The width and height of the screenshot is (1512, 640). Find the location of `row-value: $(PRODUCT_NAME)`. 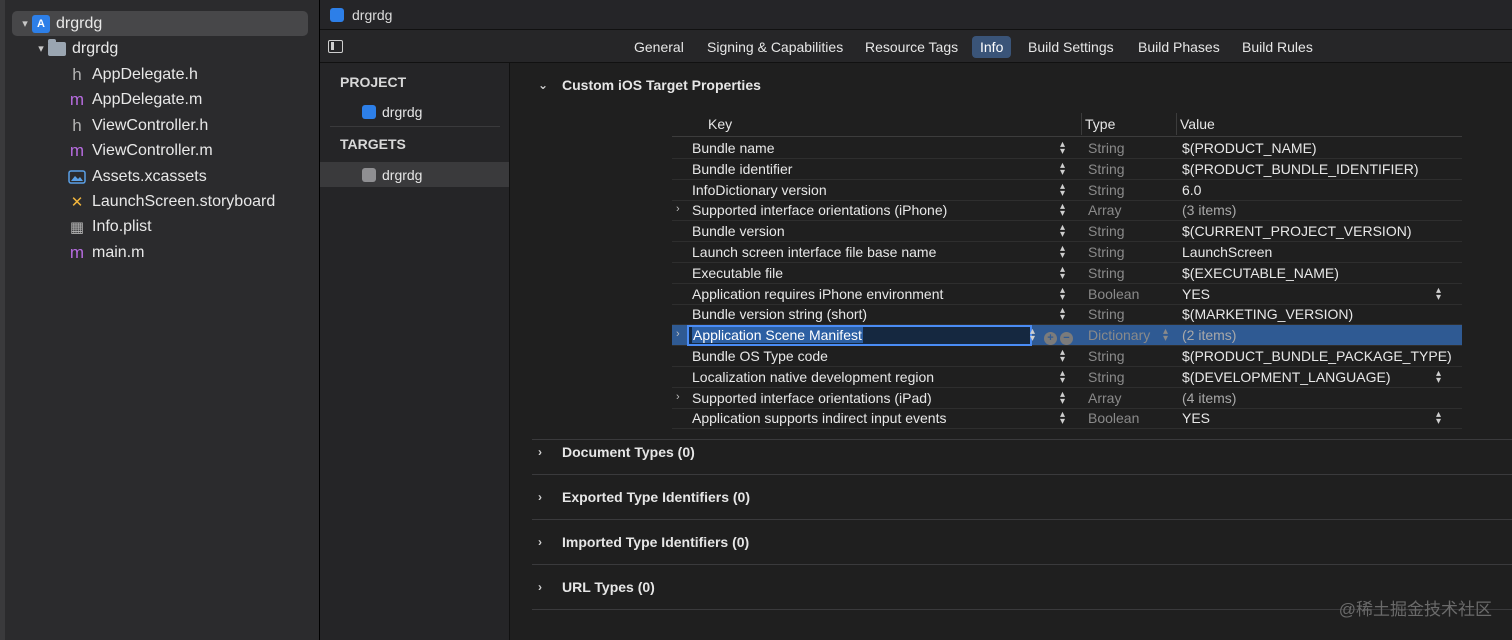

row-value: $(PRODUCT_NAME) is located at coordinates (1249, 148).